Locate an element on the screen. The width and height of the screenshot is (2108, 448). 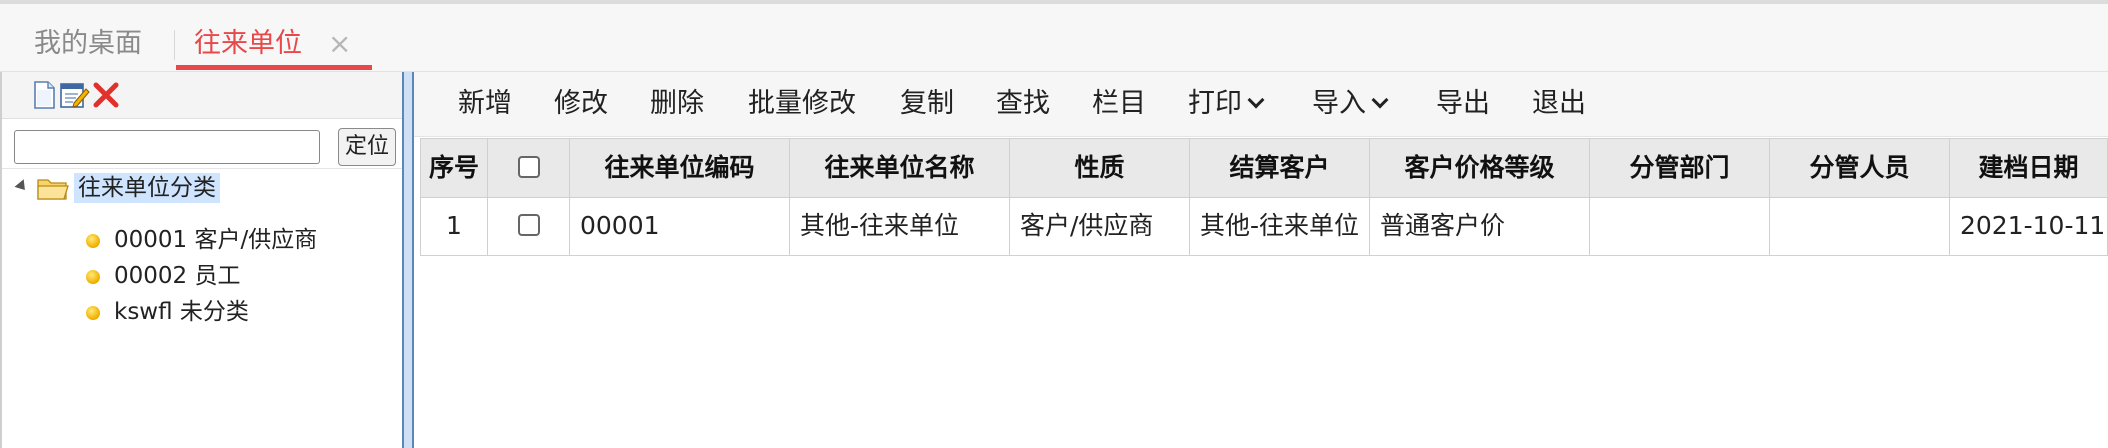
folder-open-icon is located at coordinates (53, 189).